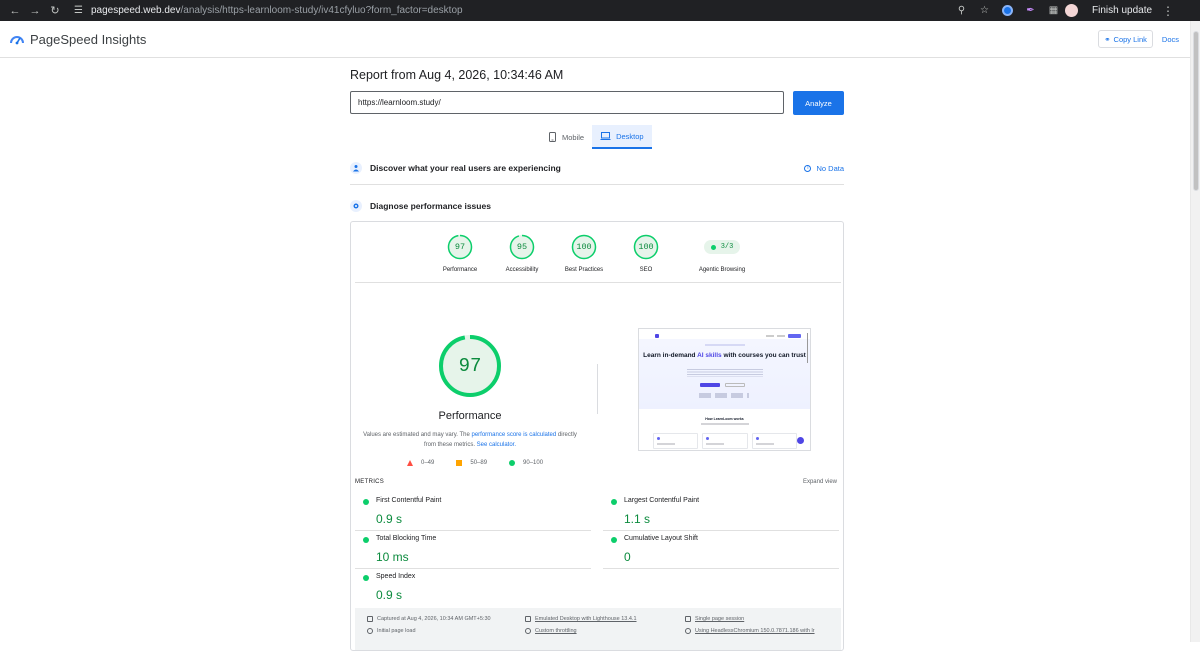 This screenshot has height=651, width=1200. What do you see at coordinates (1071, 10) in the screenshot?
I see `profile-avatar` at bounding box center [1071, 10].